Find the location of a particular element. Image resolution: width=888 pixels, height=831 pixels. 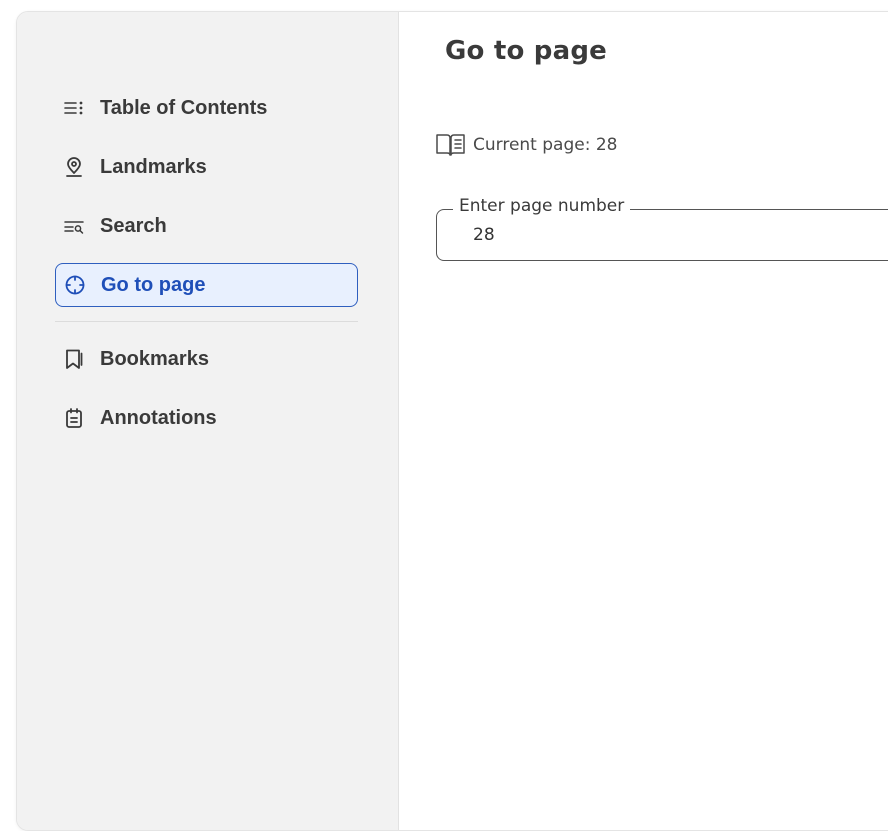

sidebar-item-label: Landmarks is located at coordinates (153, 166).